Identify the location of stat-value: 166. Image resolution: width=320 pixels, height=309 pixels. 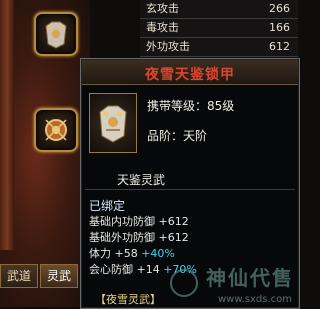
(279, 27).